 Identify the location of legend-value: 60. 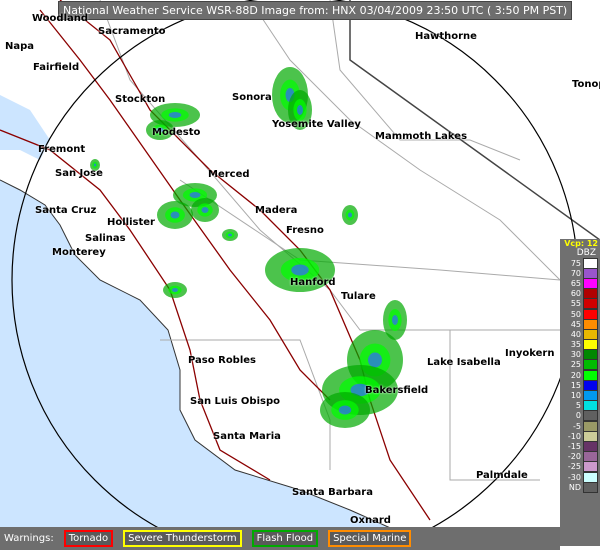
(575, 294).